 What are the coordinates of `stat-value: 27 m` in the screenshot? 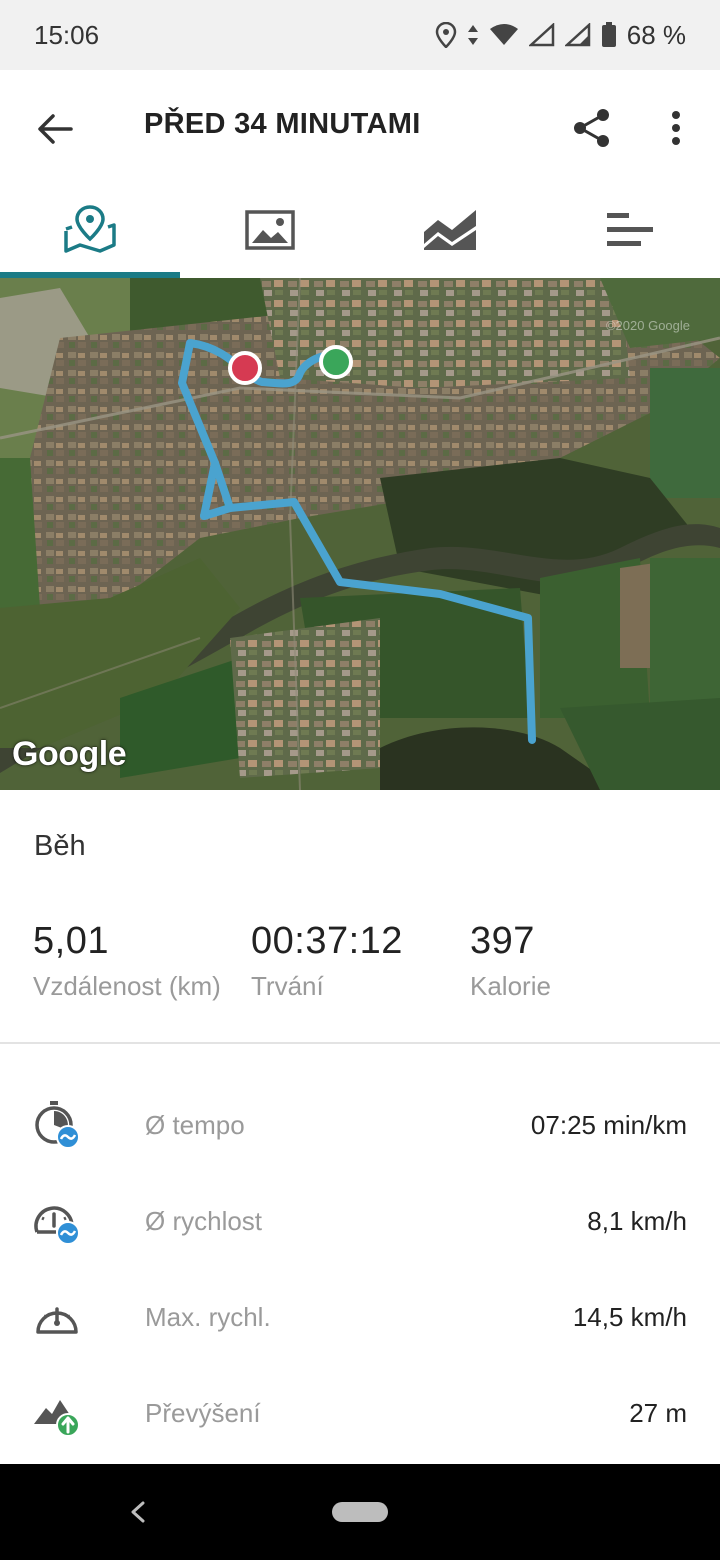 It's located at (658, 1413).